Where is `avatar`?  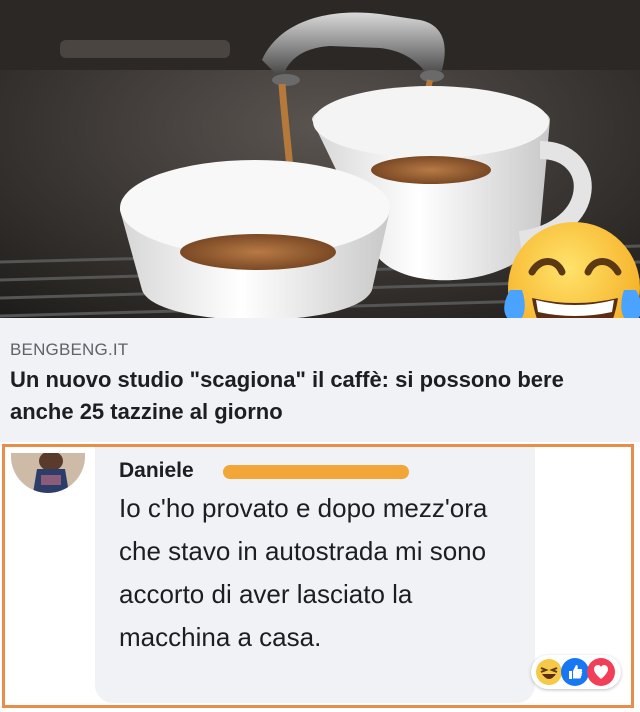
avatar is located at coordinates (48, 473).